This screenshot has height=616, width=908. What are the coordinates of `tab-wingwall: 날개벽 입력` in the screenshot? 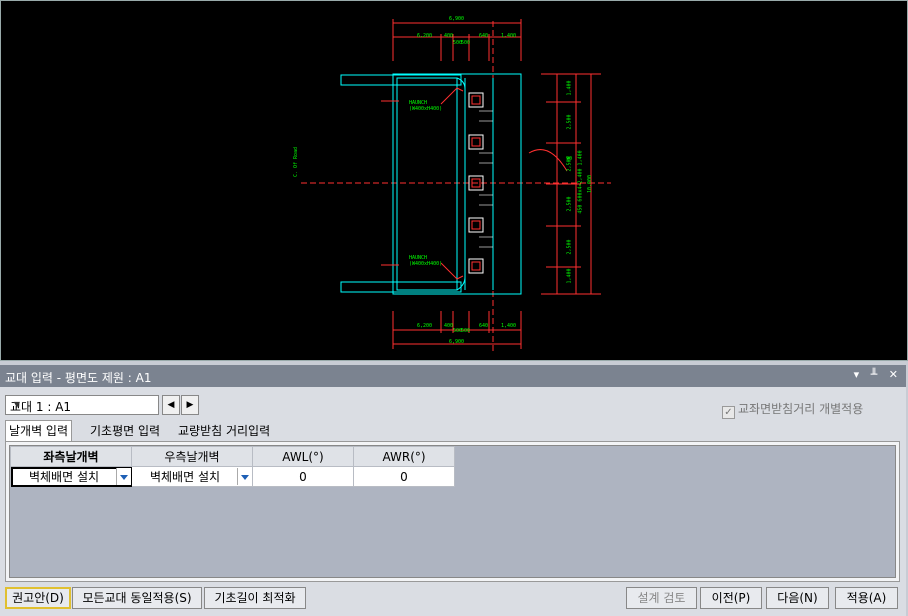 It's located at (39, 431).